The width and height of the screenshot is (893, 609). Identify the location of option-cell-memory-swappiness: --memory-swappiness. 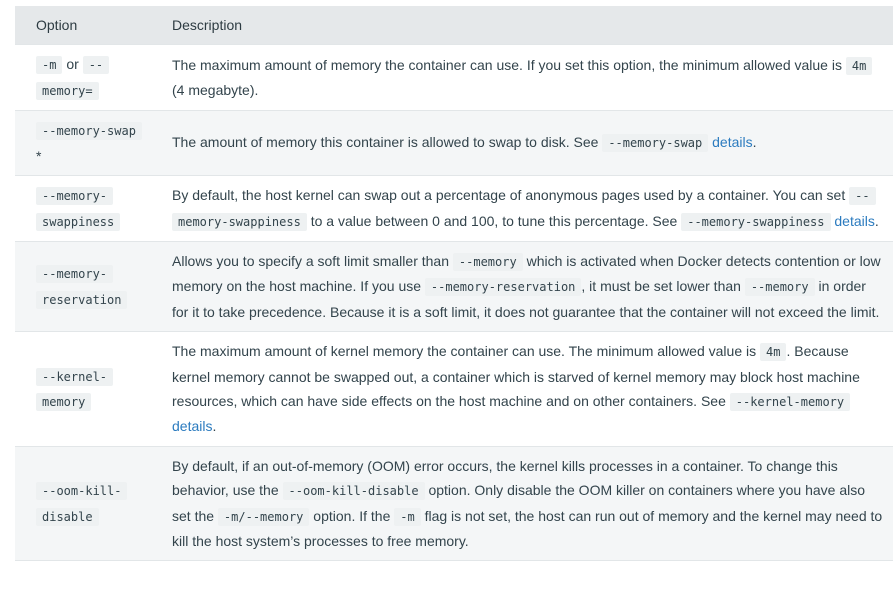
(83, 208).